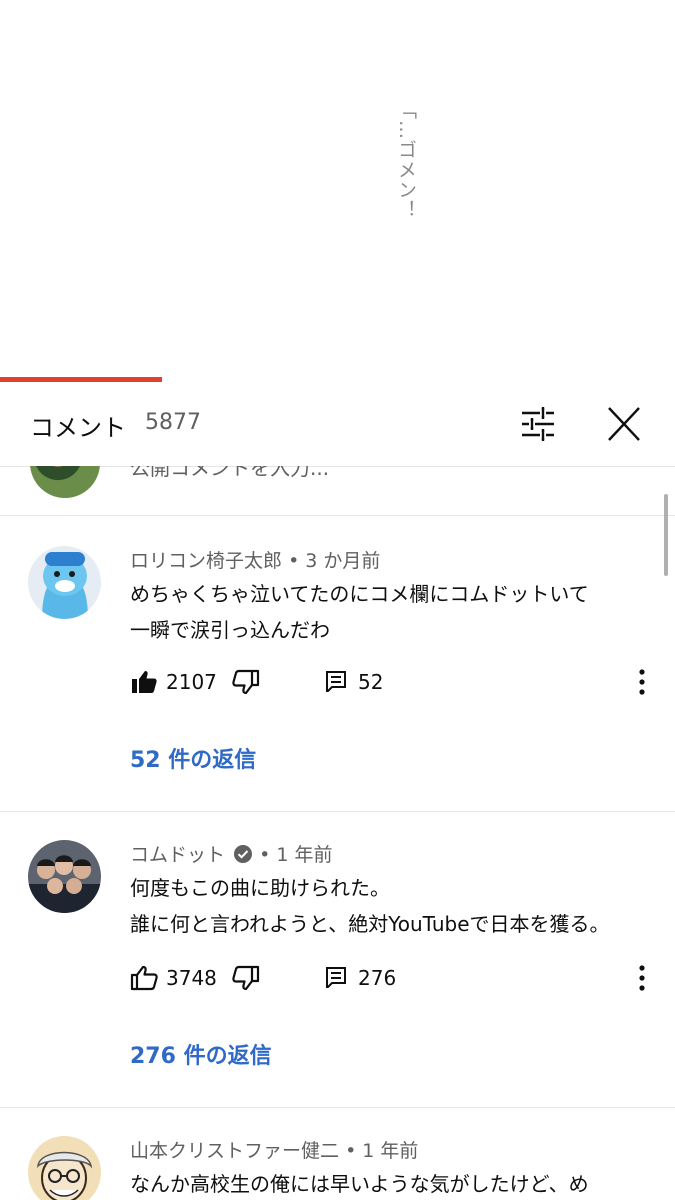 The width and height of the screenshot is (675, 1200). Describe the element at coordinates (201, 1054) in the screenshot. I see `view-replies-link: 276 件の返信` at that location.